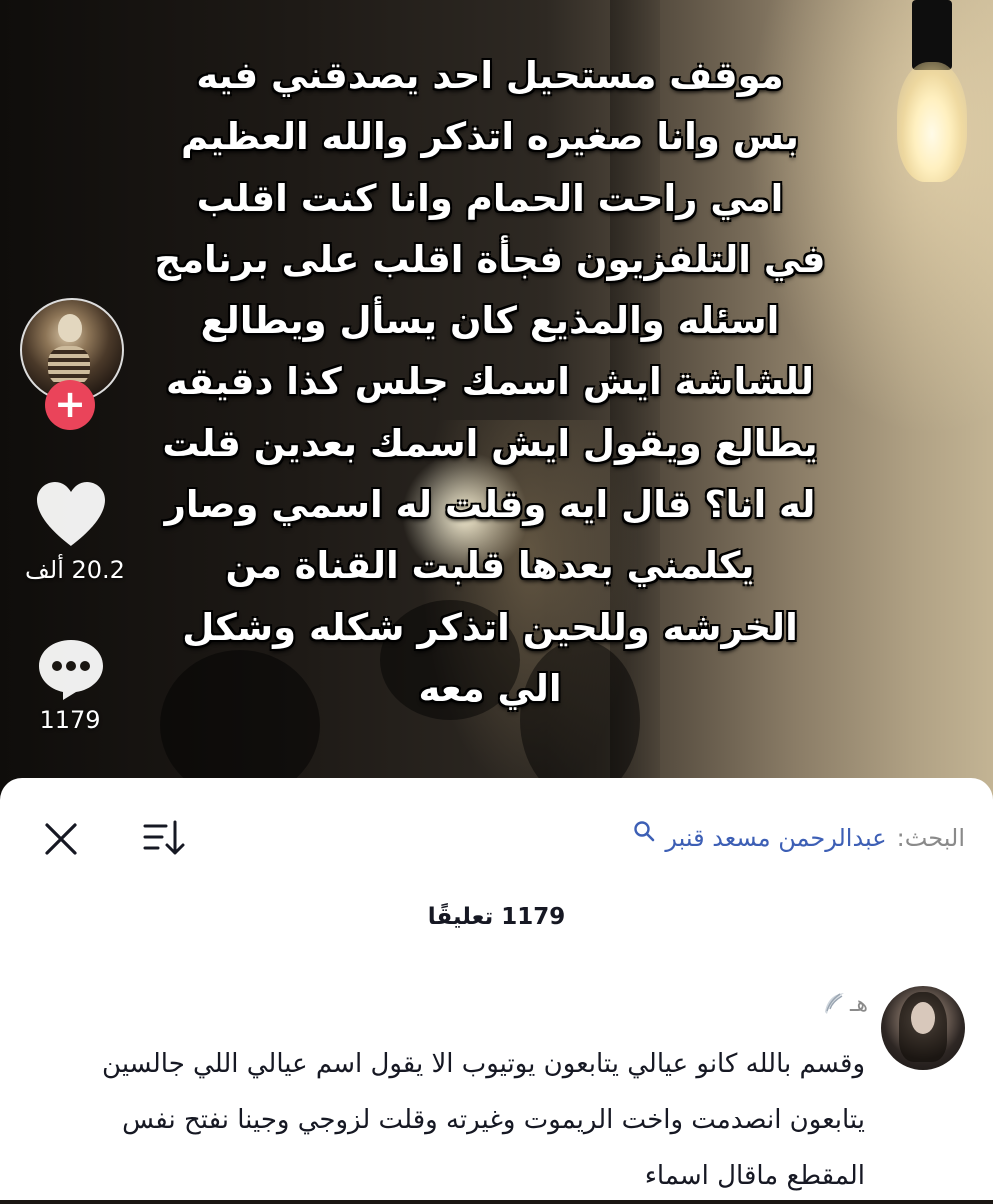  I want to click on commenter-name: هـ, so click(844, 1004).